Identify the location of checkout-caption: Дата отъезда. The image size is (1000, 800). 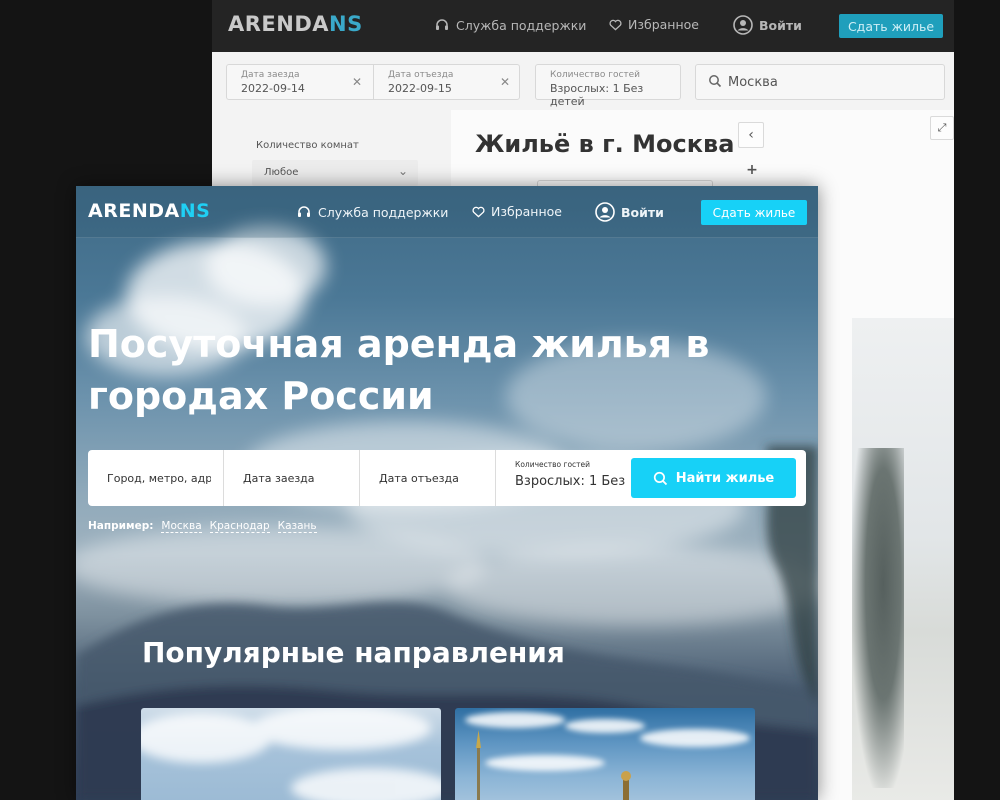
(421, 75).